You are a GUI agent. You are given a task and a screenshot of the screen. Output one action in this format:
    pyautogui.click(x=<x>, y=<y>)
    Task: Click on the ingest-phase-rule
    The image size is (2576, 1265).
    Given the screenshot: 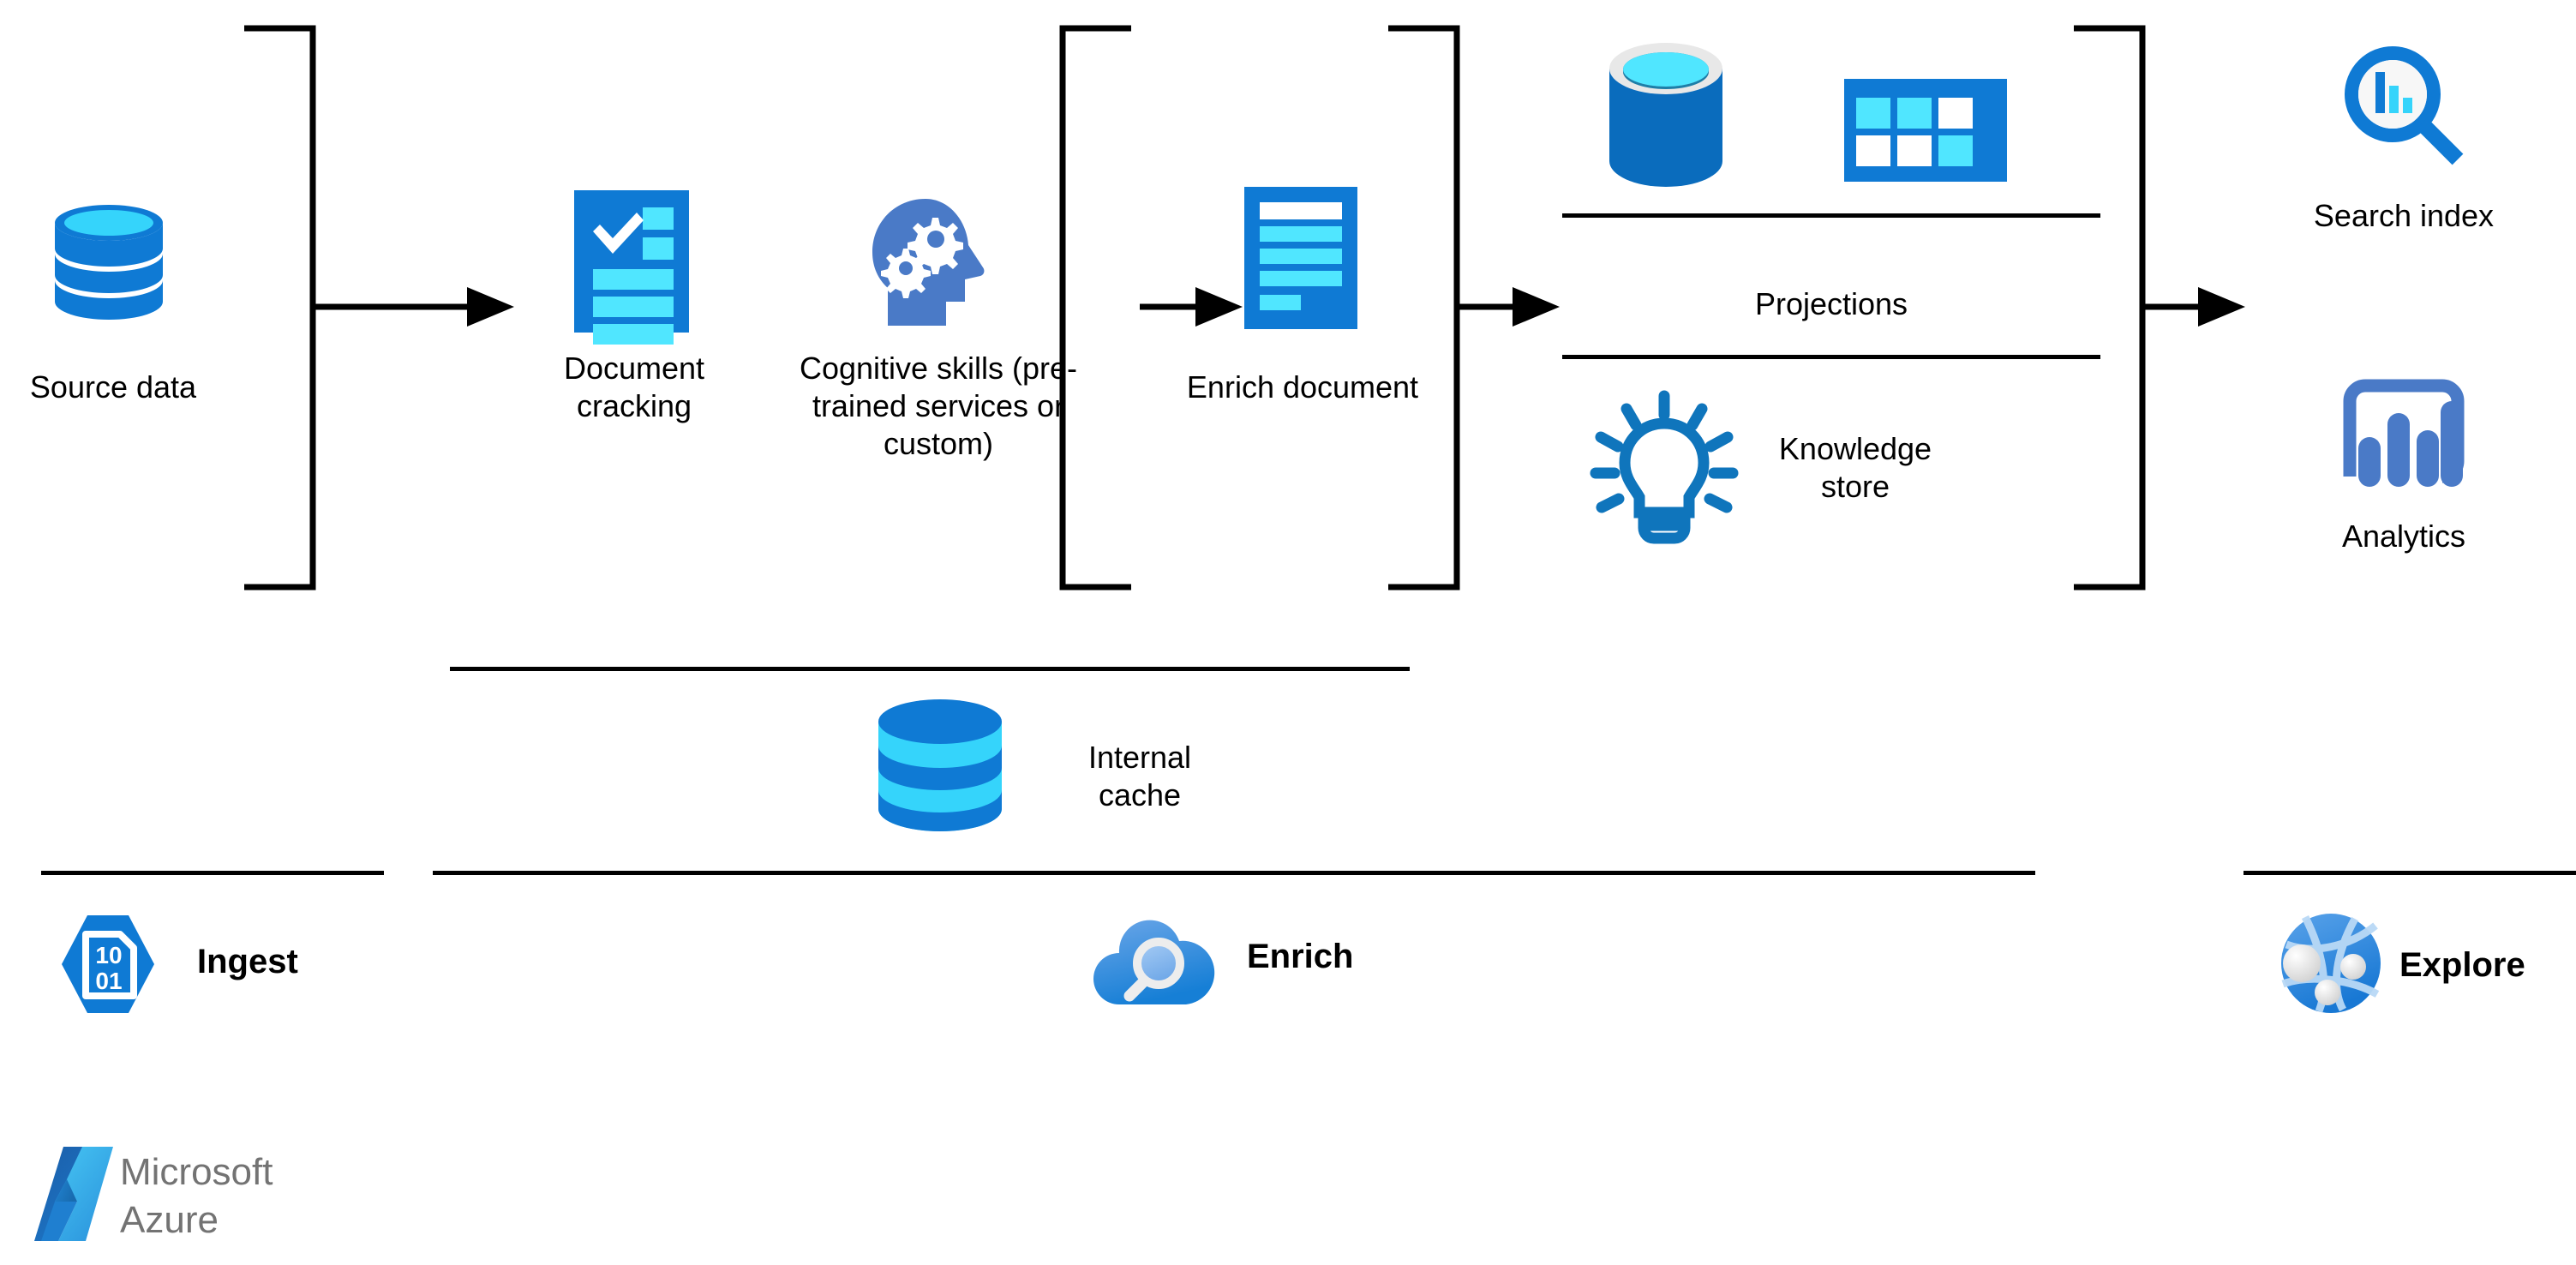 What is the action you would take?
    pyautogui.click(x=212, y=873)
    